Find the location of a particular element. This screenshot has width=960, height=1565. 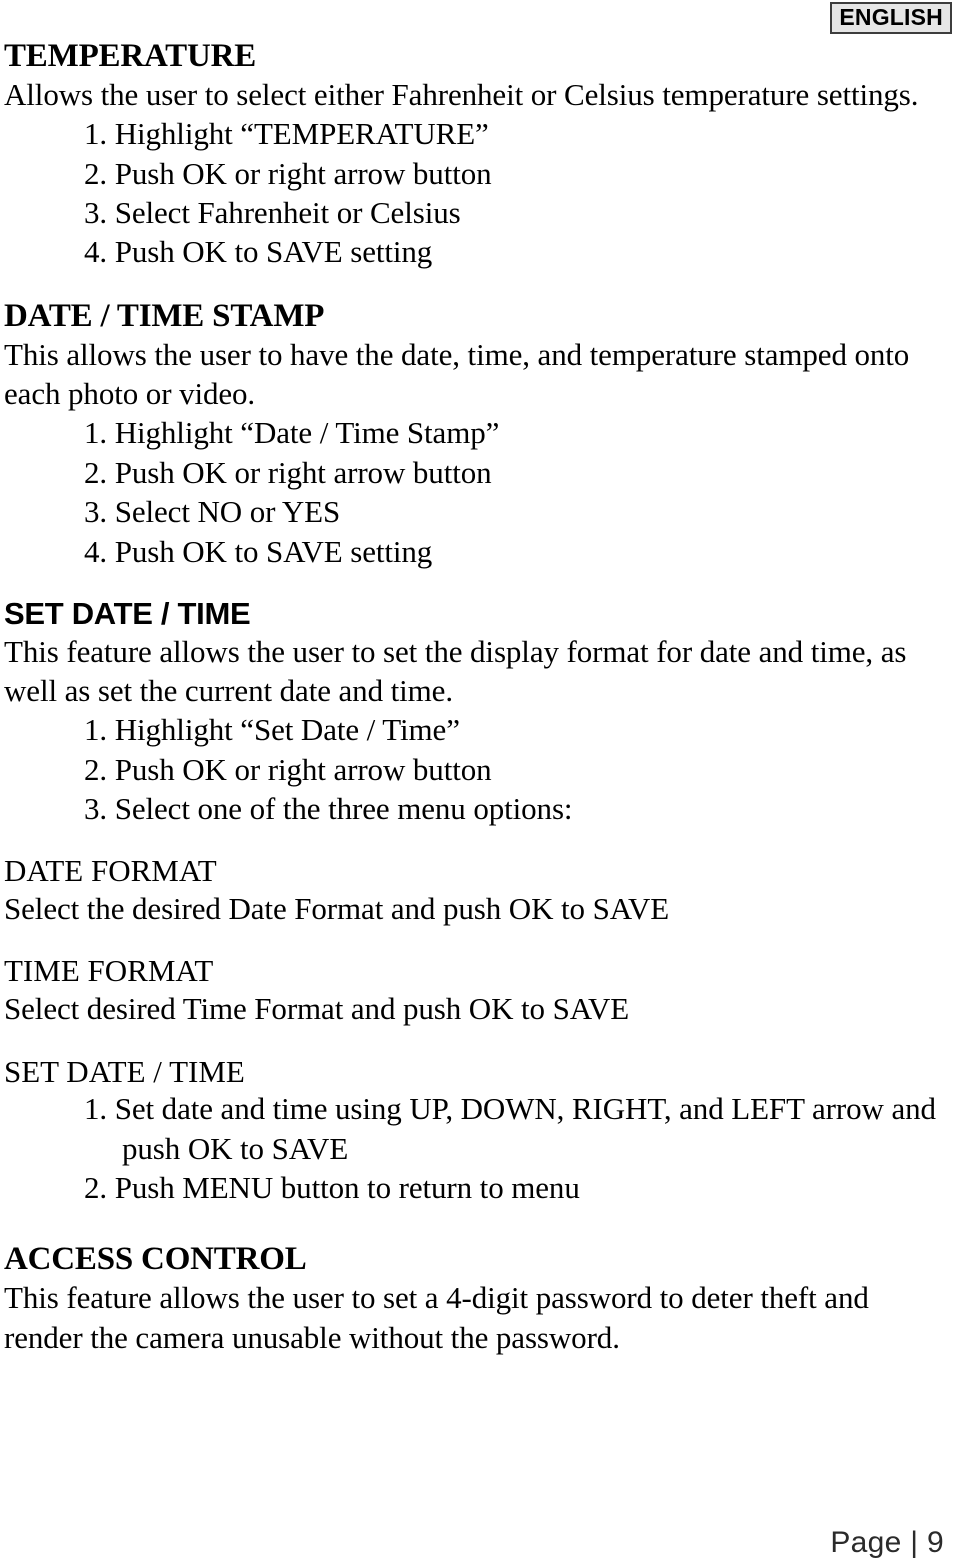

section-heading-set-date-time: SET DATE / TIME is located at coordinates (127, 613).